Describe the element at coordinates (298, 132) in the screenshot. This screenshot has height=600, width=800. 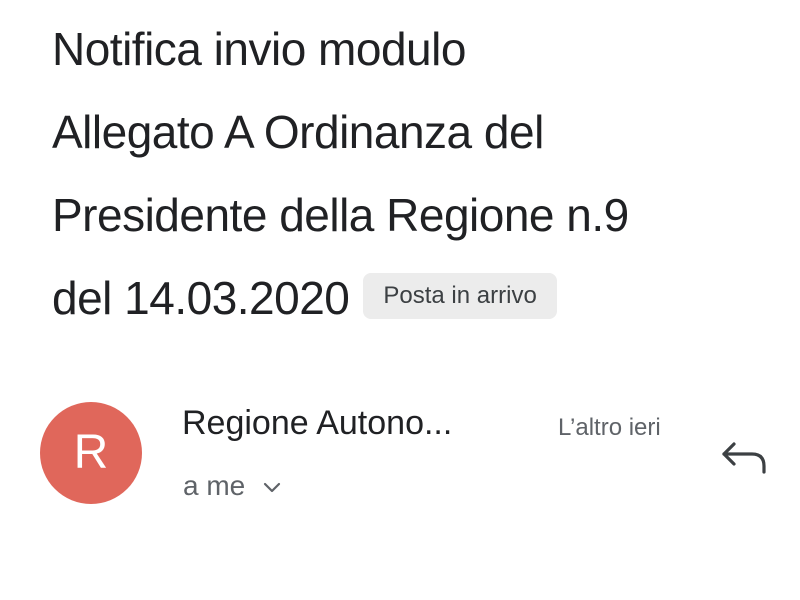
I see `subject-line-2: Allegato A Ordinanza del` at that location.